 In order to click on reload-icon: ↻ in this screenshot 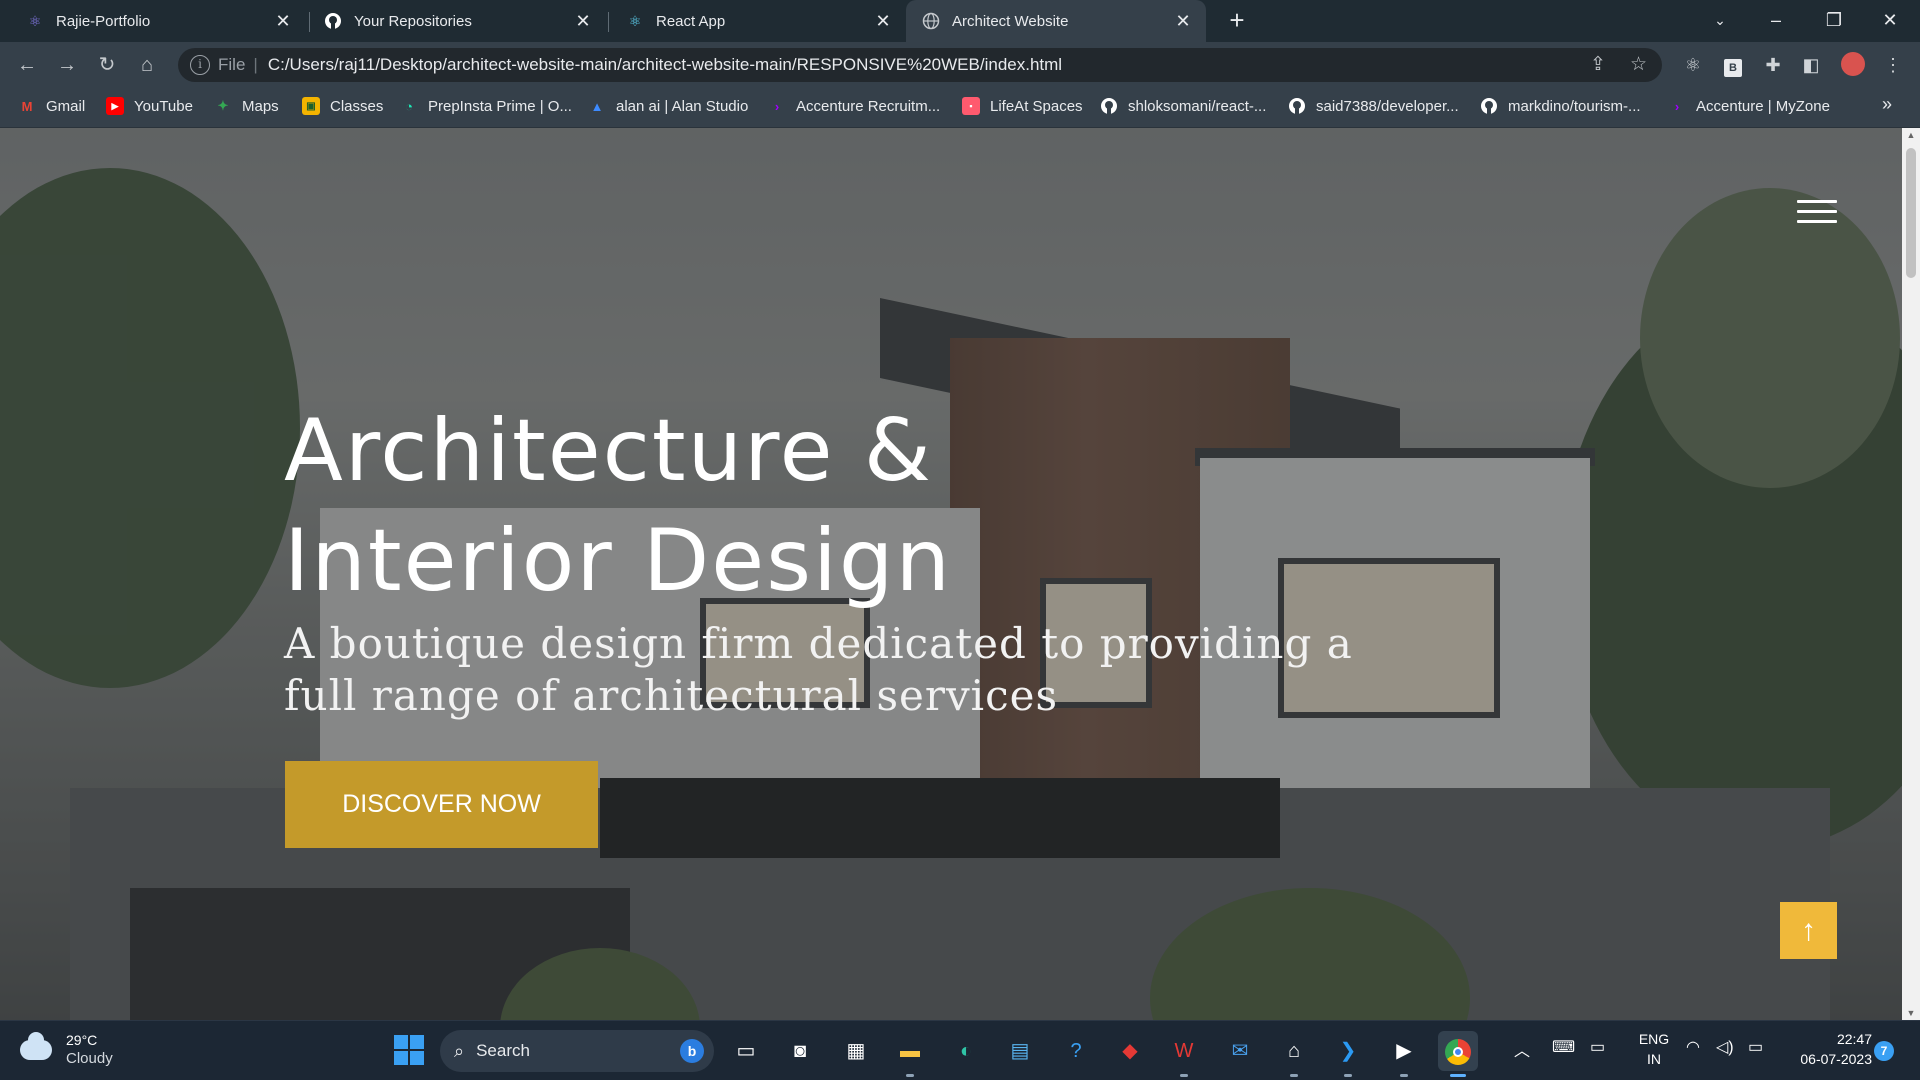, I will do `click(107, 65)`.